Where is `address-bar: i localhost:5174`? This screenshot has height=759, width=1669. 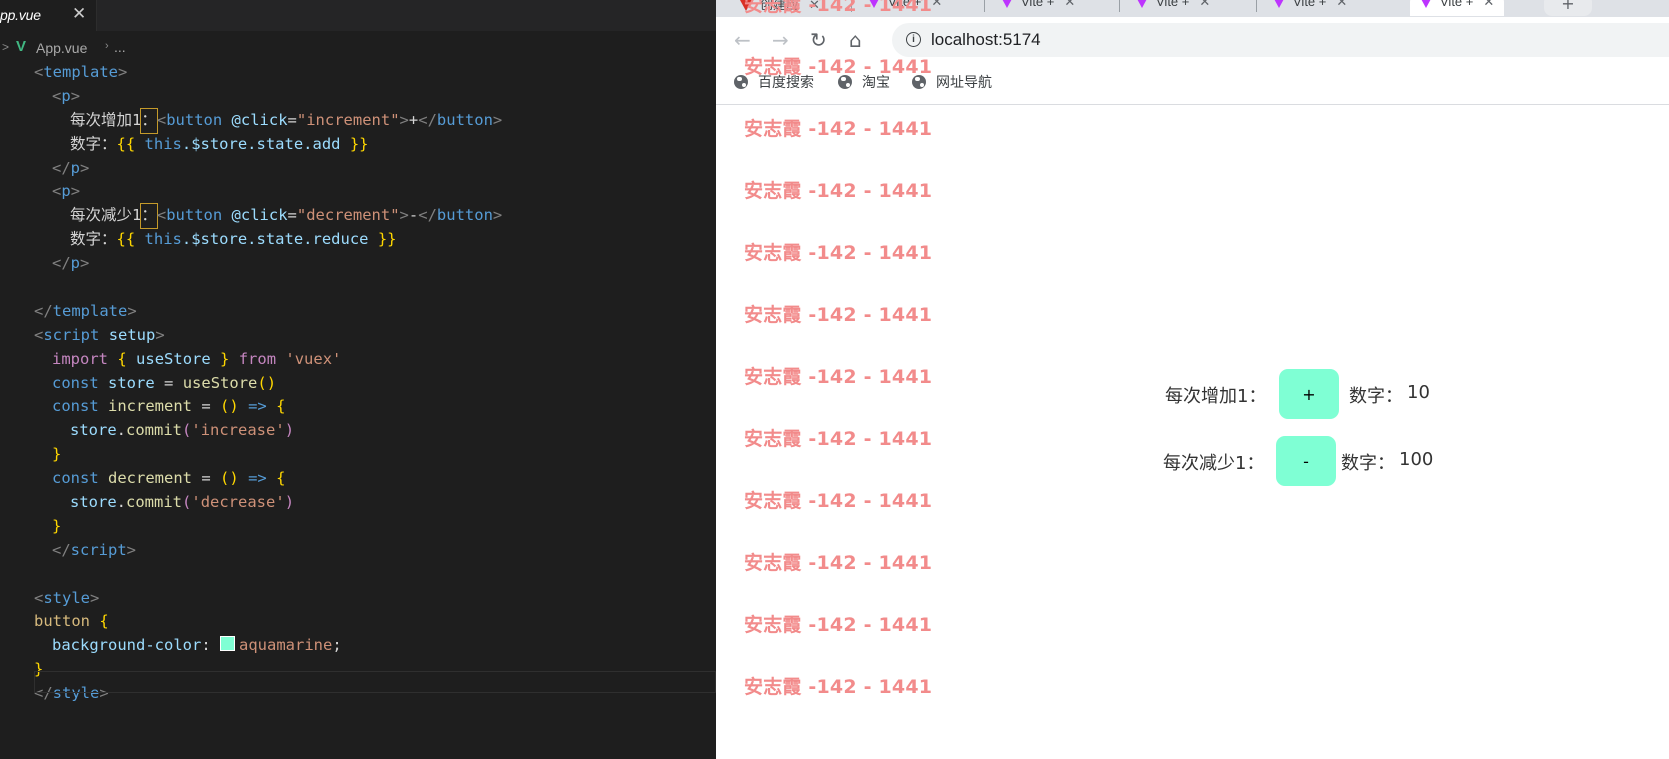
address-bar: i localhost:5174 is located at coordinates (1280, 40).